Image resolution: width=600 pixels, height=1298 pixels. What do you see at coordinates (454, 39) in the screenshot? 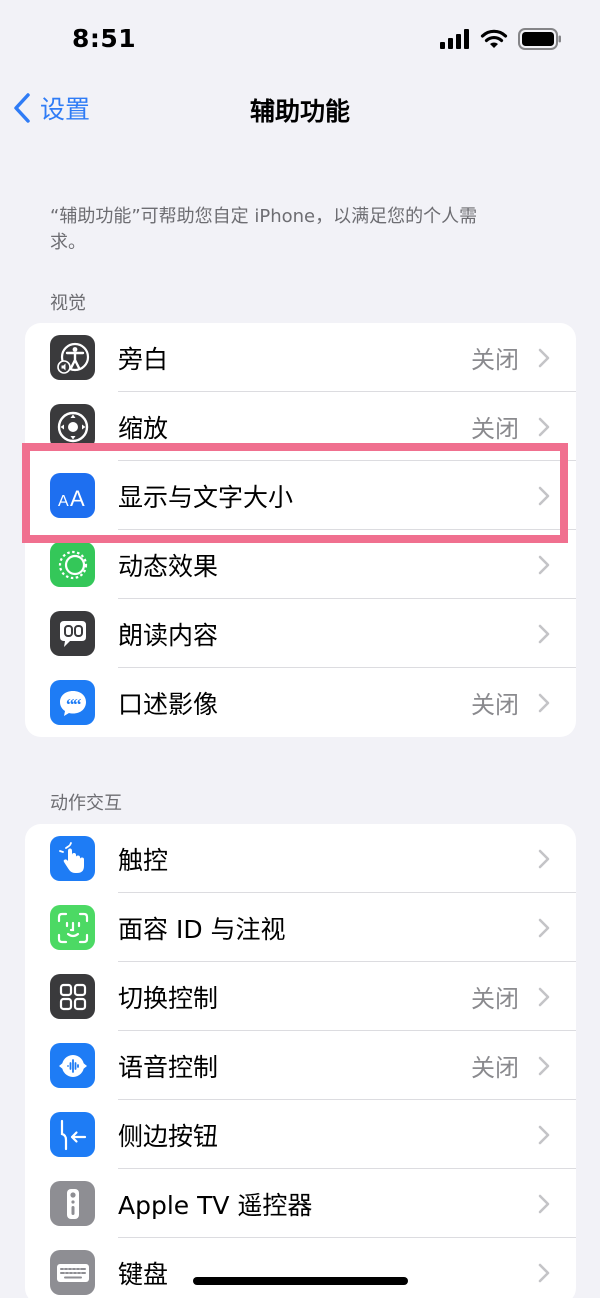
I see `cellular-signal-icon` at bounding box center [454, 39].